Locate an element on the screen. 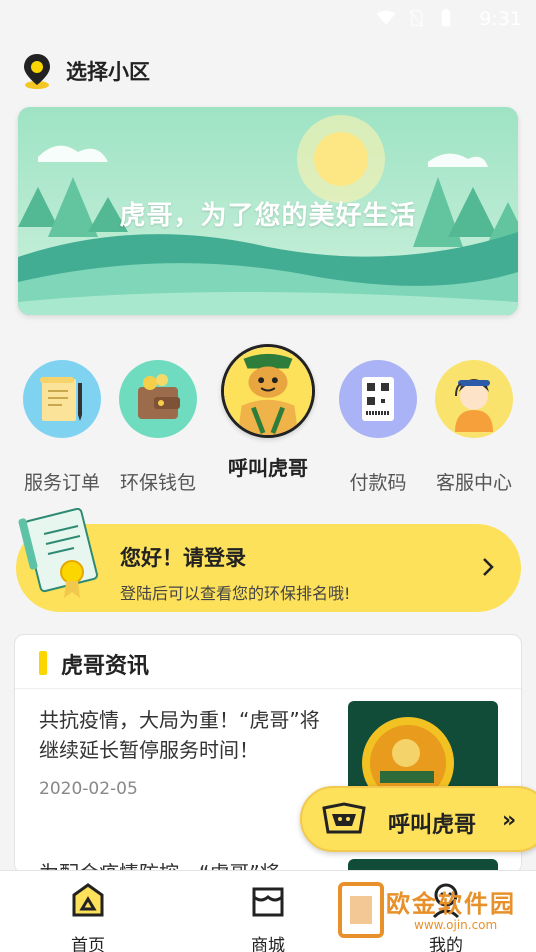  login-subtitle: 登陆后可以查看您的环保排名哦! is located at coordinates (235, 593).